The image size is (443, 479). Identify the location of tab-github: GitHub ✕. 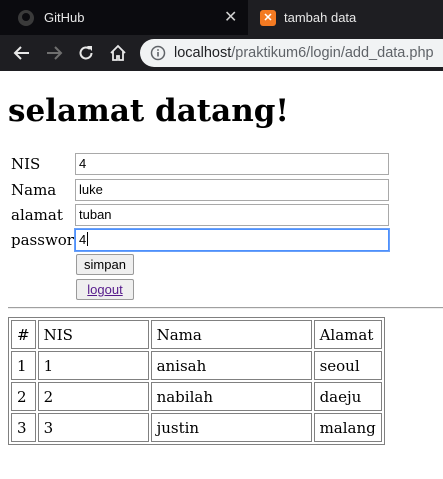
(124, 17).